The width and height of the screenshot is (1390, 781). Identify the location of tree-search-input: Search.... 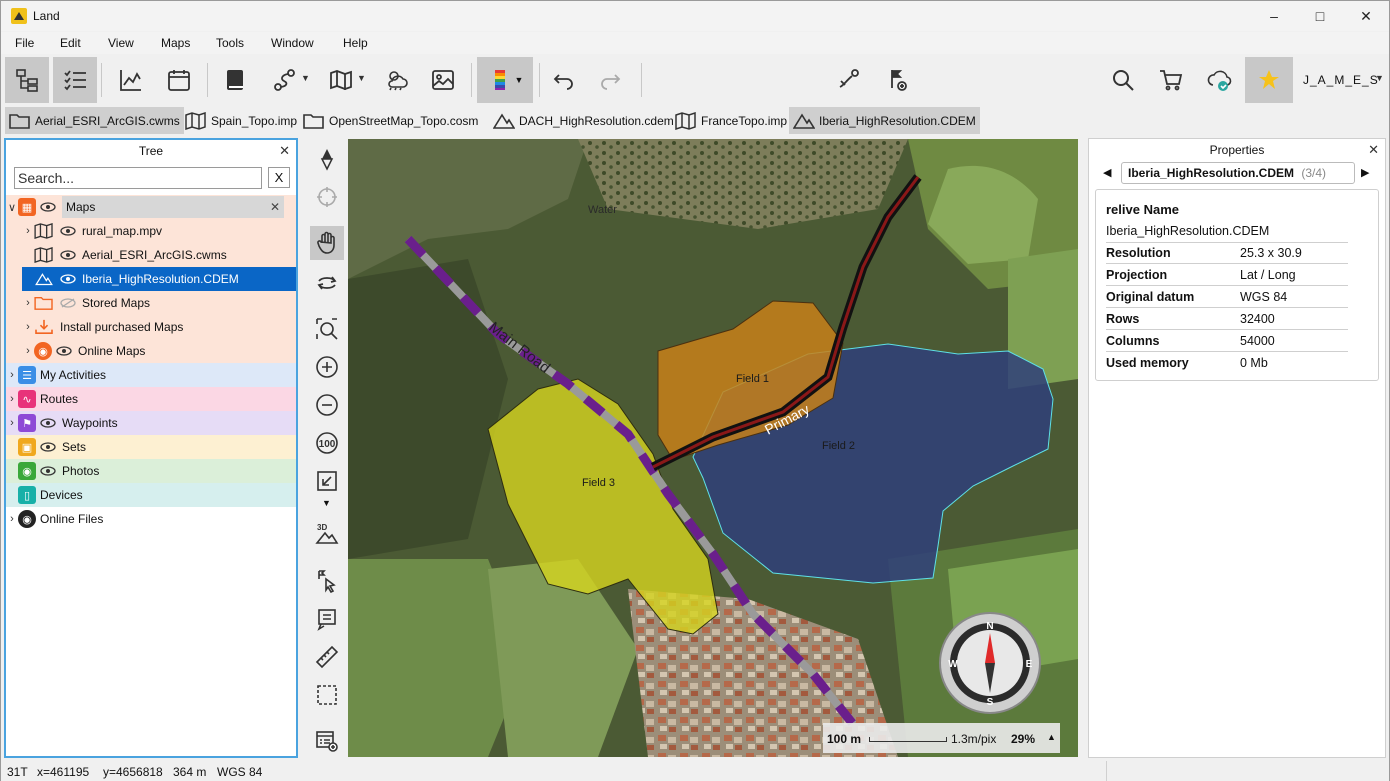
(138, 178).